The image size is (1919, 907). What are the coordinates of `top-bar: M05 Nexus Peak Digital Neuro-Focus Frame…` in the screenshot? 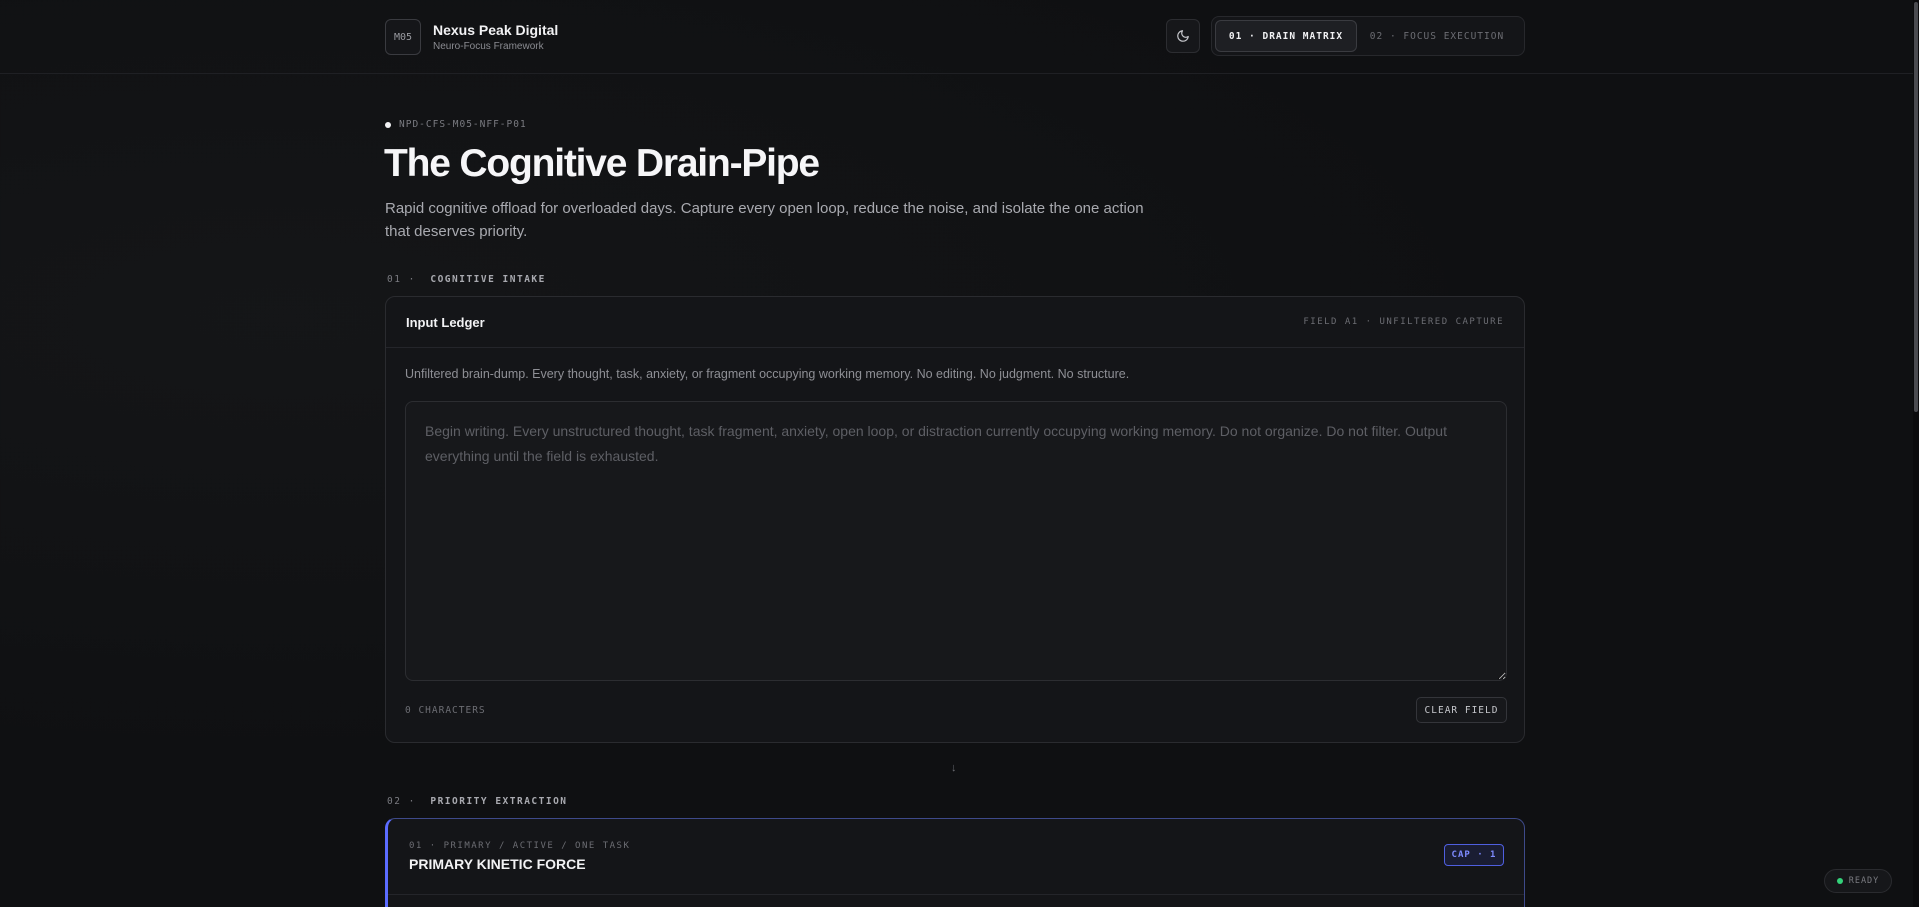 It's located at (959, 37).